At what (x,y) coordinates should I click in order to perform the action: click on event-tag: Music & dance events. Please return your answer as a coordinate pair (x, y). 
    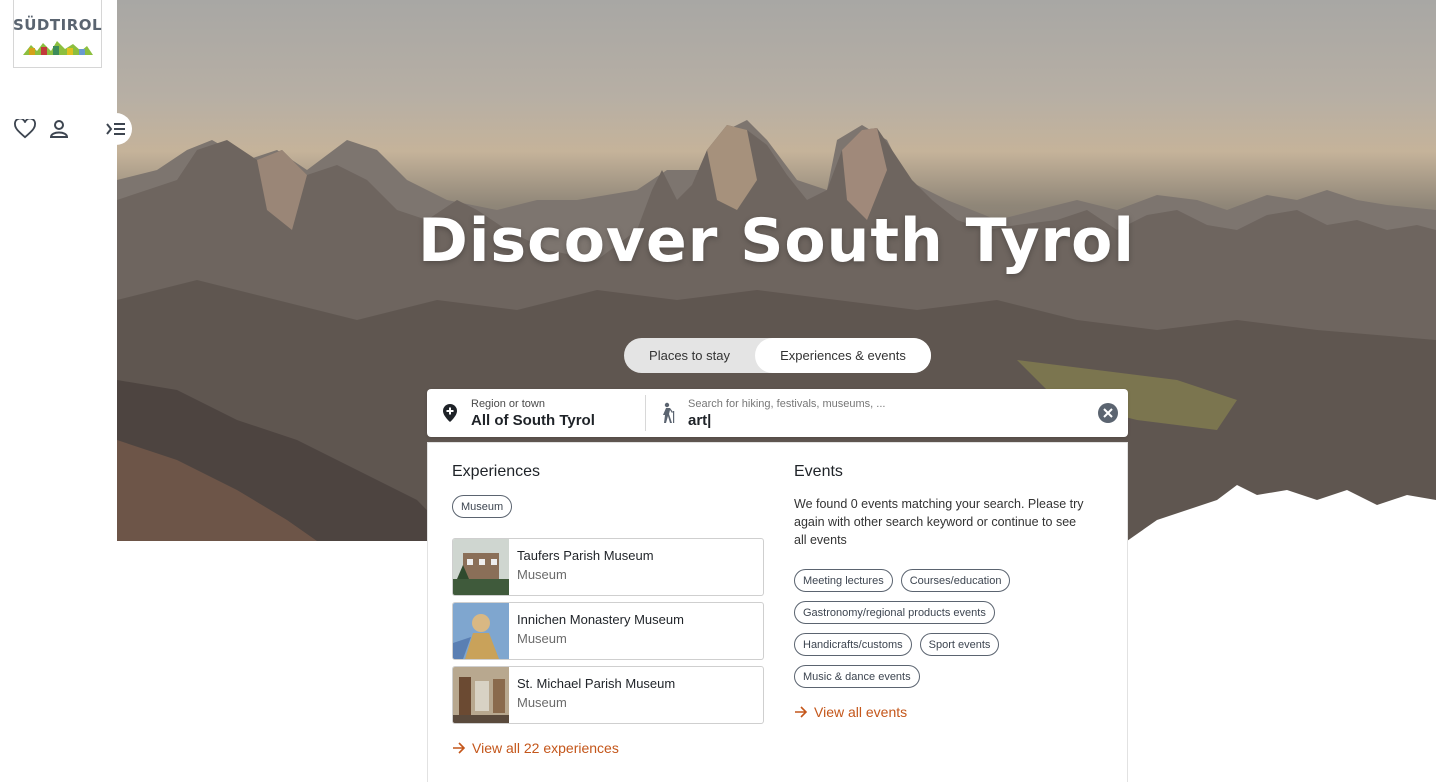
    Looking at the image, I should click on (857, 676).